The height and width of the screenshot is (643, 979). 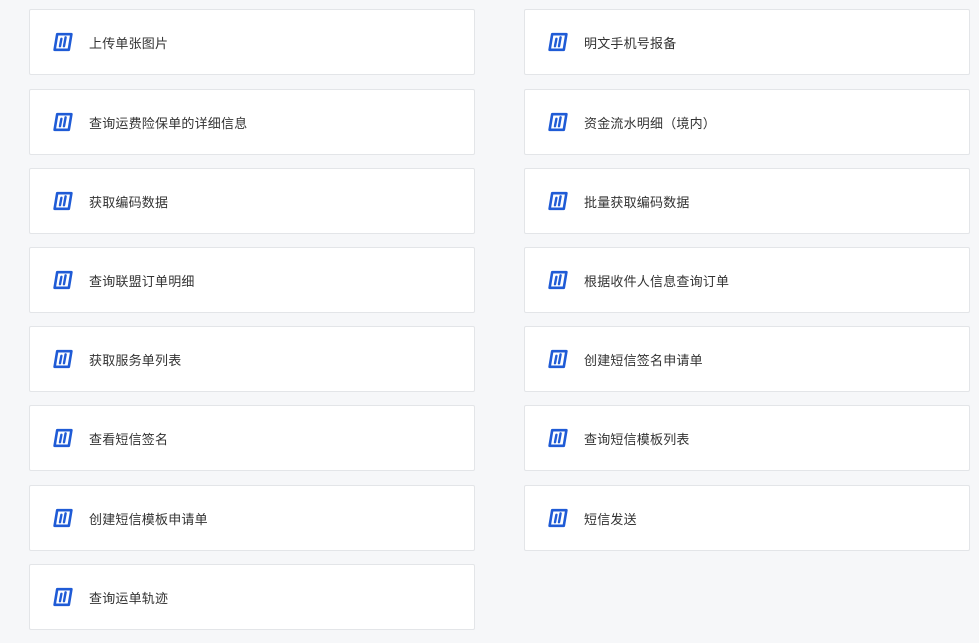 I want to click on api-card-label: 创建短信签名申请单, so click(x=643, y=361).